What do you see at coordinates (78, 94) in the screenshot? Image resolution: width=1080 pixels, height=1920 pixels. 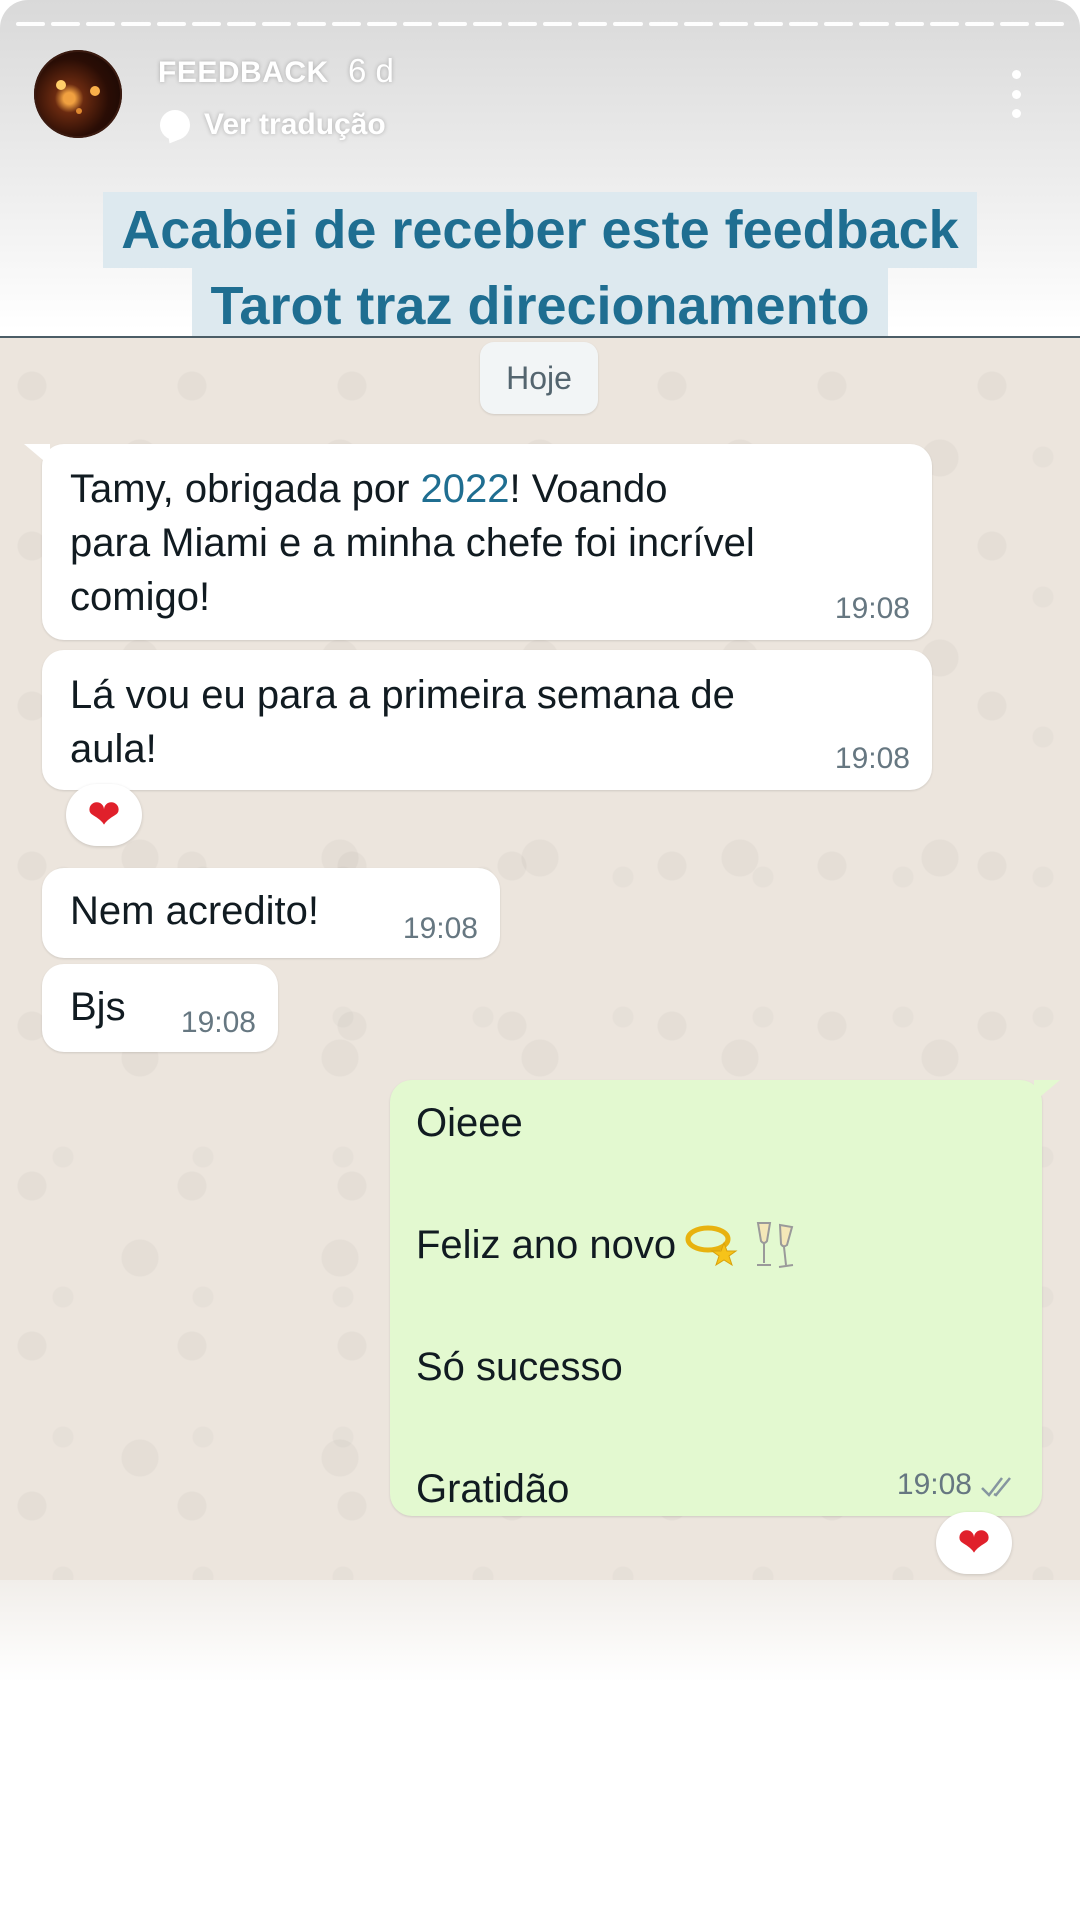 I see `avatar` at bounding box center [78, 94].